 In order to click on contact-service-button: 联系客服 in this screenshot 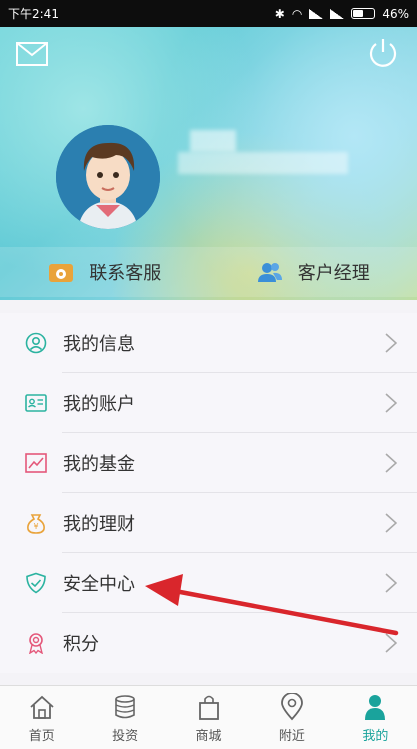, I will do `click(104, 272)`.